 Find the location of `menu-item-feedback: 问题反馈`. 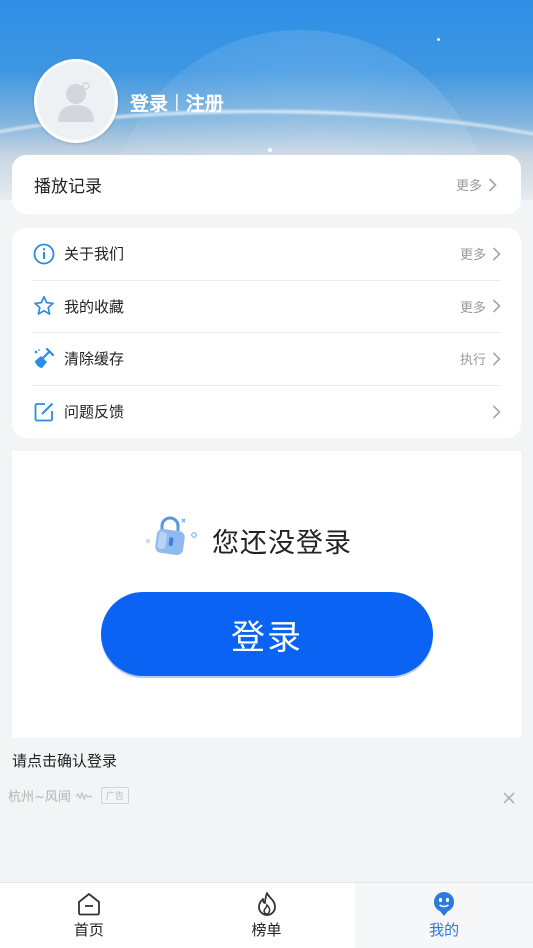

menu-item-feedback: 问题反馈 is located at coordinates (266, 412).